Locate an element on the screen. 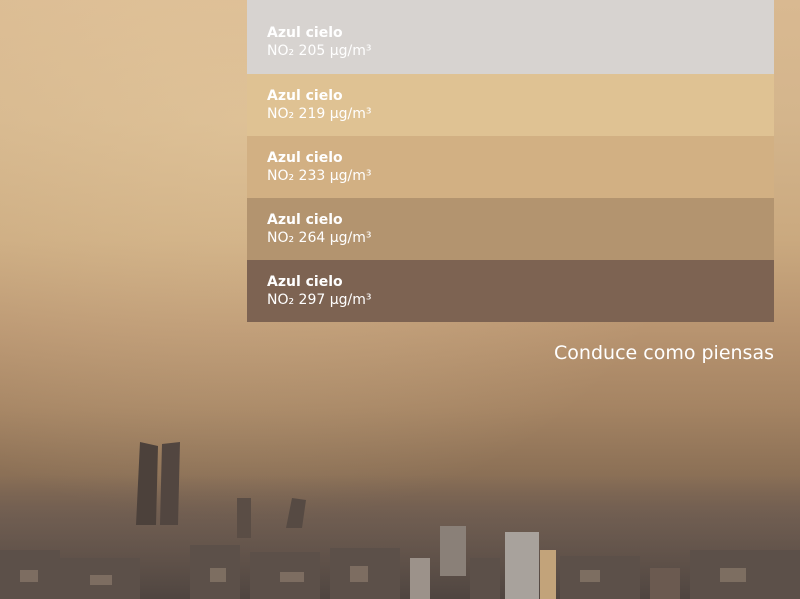 Image resolution: width=800 pixels, height=599 pixels. swatch-no2-reading: NO₂ 264 μg/m³ is located at coordinates (319, 238).